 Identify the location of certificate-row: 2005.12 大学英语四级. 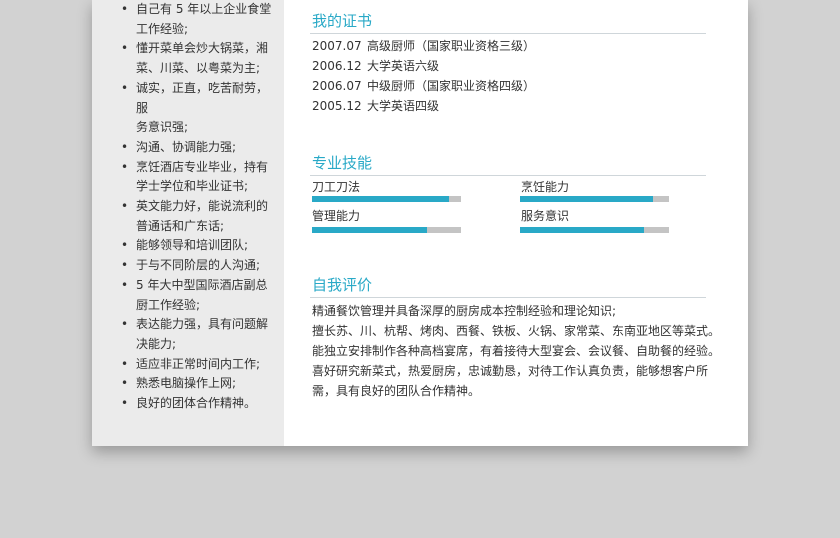
(375, 106).